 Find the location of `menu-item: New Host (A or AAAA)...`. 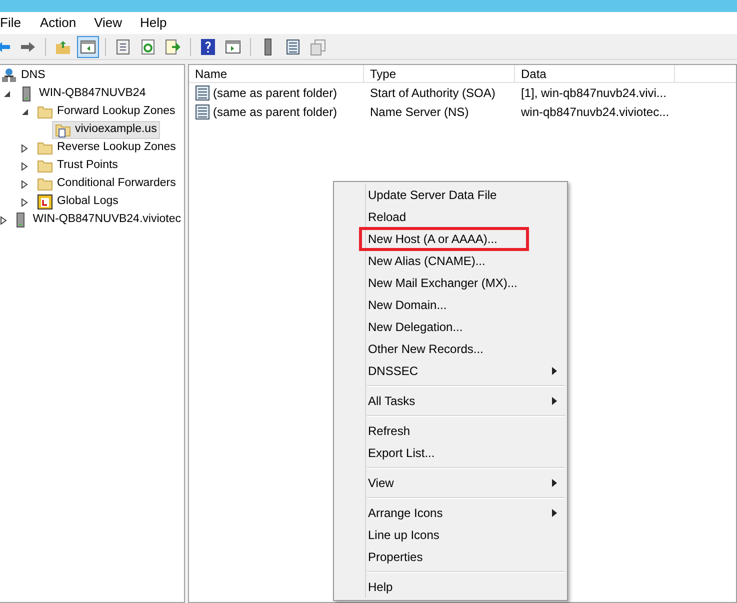

menu-item: New Host (A or AAAA)... is located at coordinates (433, 239).